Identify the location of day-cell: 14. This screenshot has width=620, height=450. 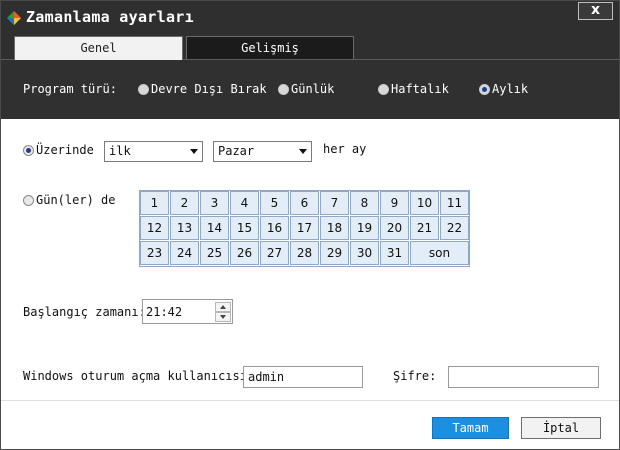
(214, 228).